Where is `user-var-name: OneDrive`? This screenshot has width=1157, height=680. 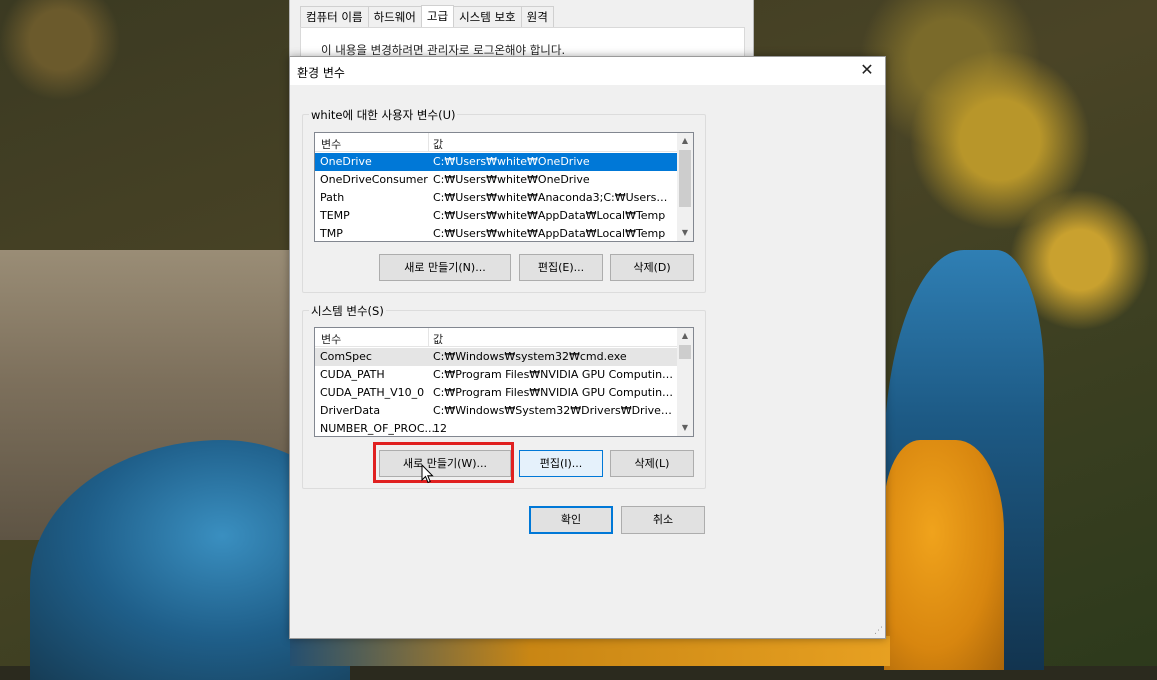
user-var-name: OneDrive is located at coordinates (346, 161).